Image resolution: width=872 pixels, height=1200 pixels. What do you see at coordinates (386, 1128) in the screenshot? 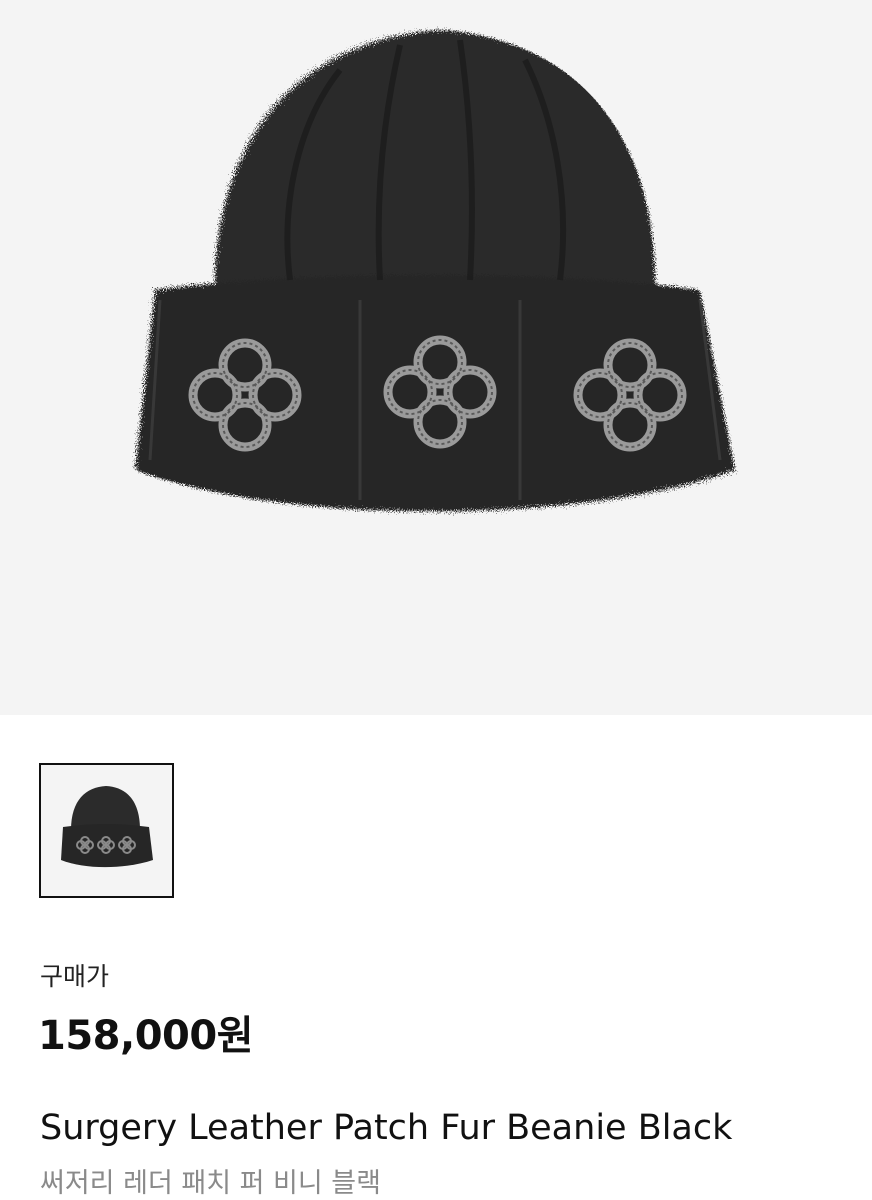
I see `product-name-en: Surgery Leather Patch Fur Beanie Black` at bounding box center [386, 1128].